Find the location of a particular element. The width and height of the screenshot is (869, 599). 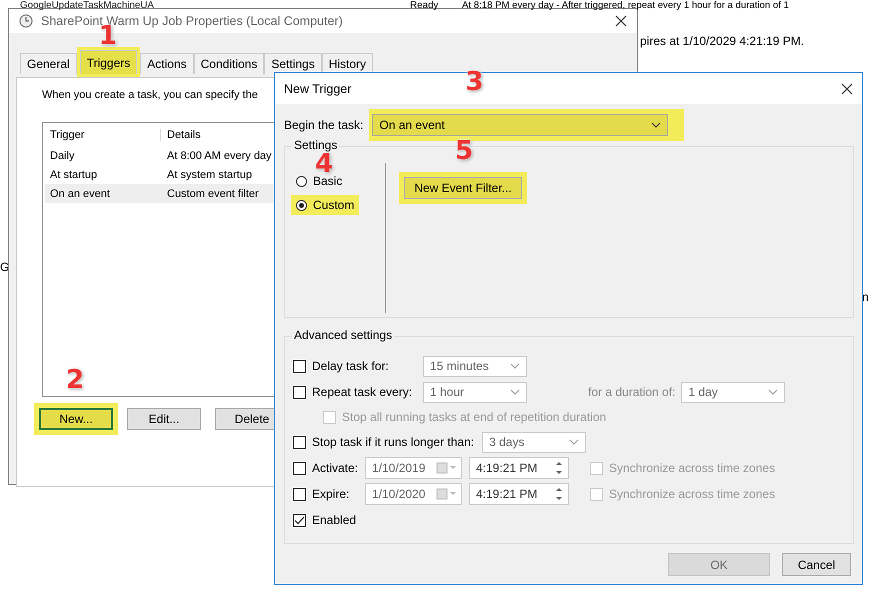

field-label: Begin the task: is located at coordinates (324, 125).